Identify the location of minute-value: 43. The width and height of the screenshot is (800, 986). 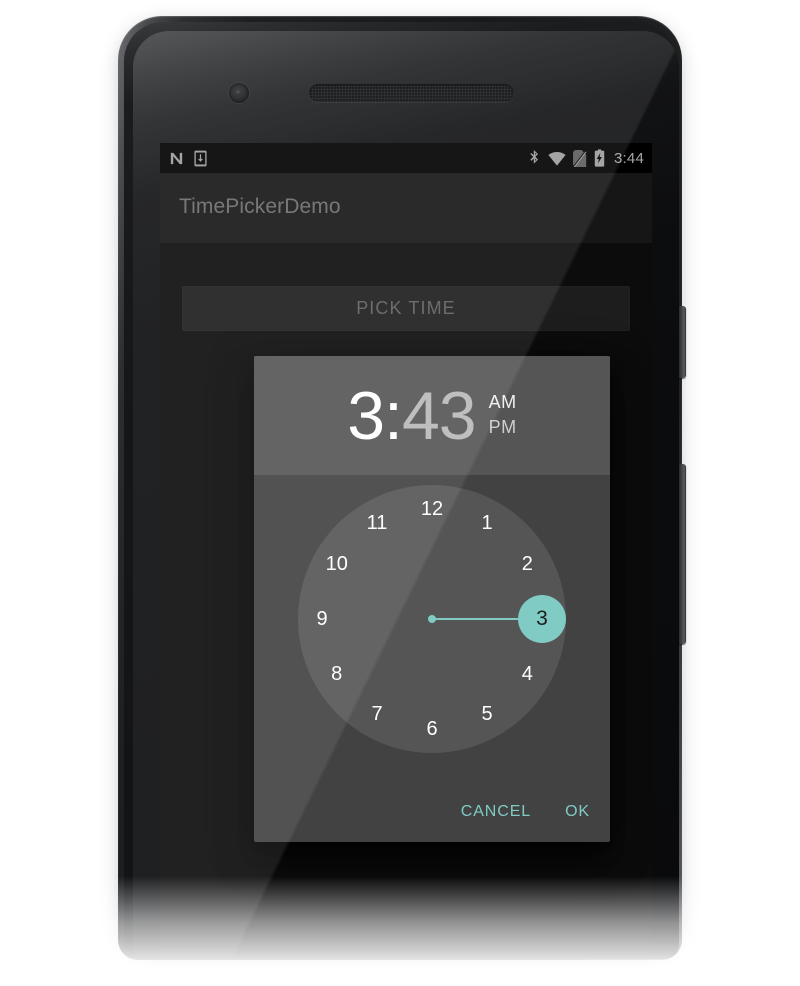
(439, 416).